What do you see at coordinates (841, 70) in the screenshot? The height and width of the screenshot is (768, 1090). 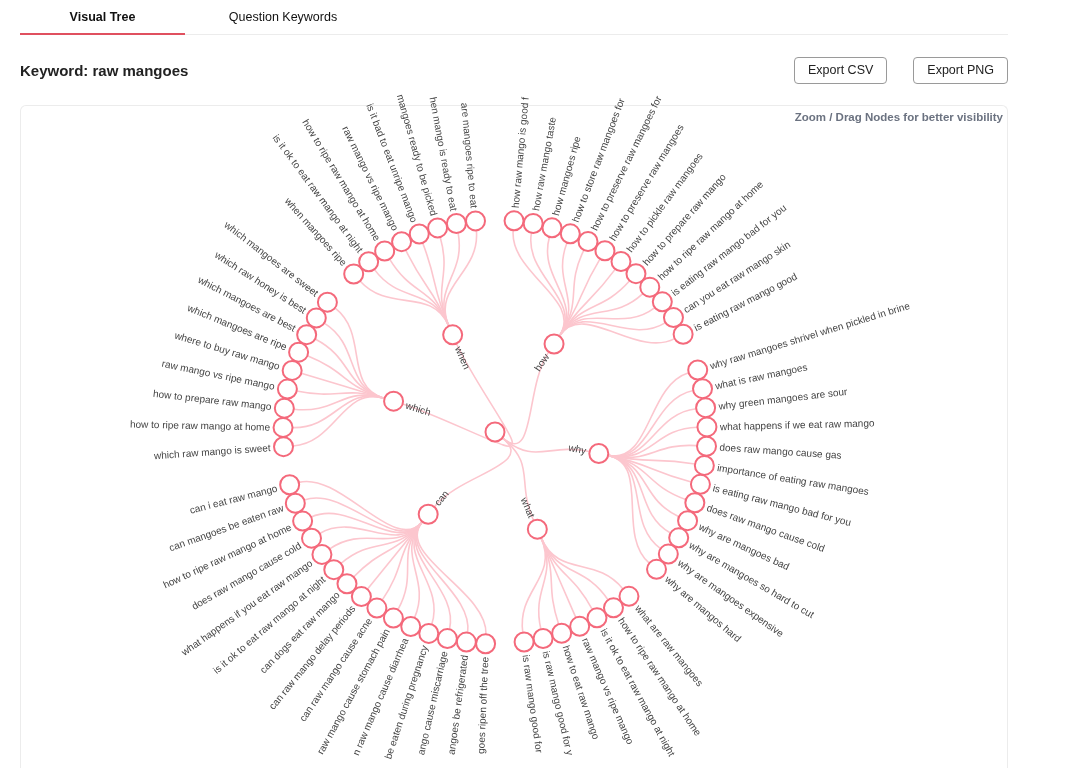 I see `export-button: Export CSV` at bounding box center [841, 70].